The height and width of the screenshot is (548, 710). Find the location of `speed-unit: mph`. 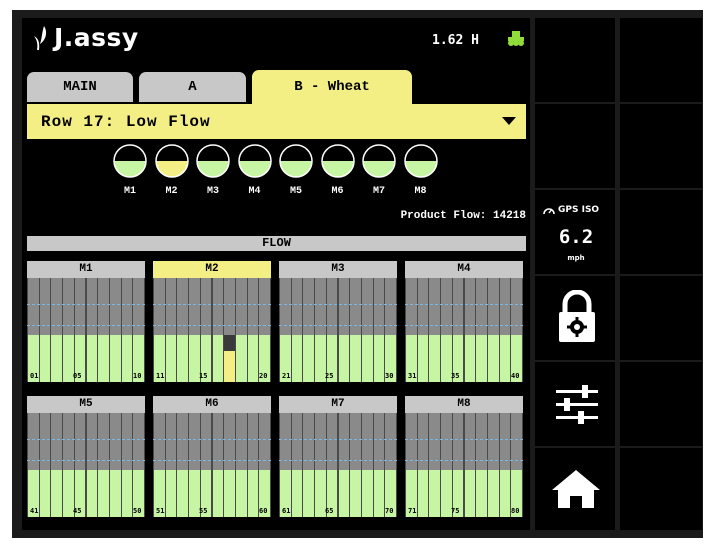

speed-unit: mph is located at coordinates (576, 258).